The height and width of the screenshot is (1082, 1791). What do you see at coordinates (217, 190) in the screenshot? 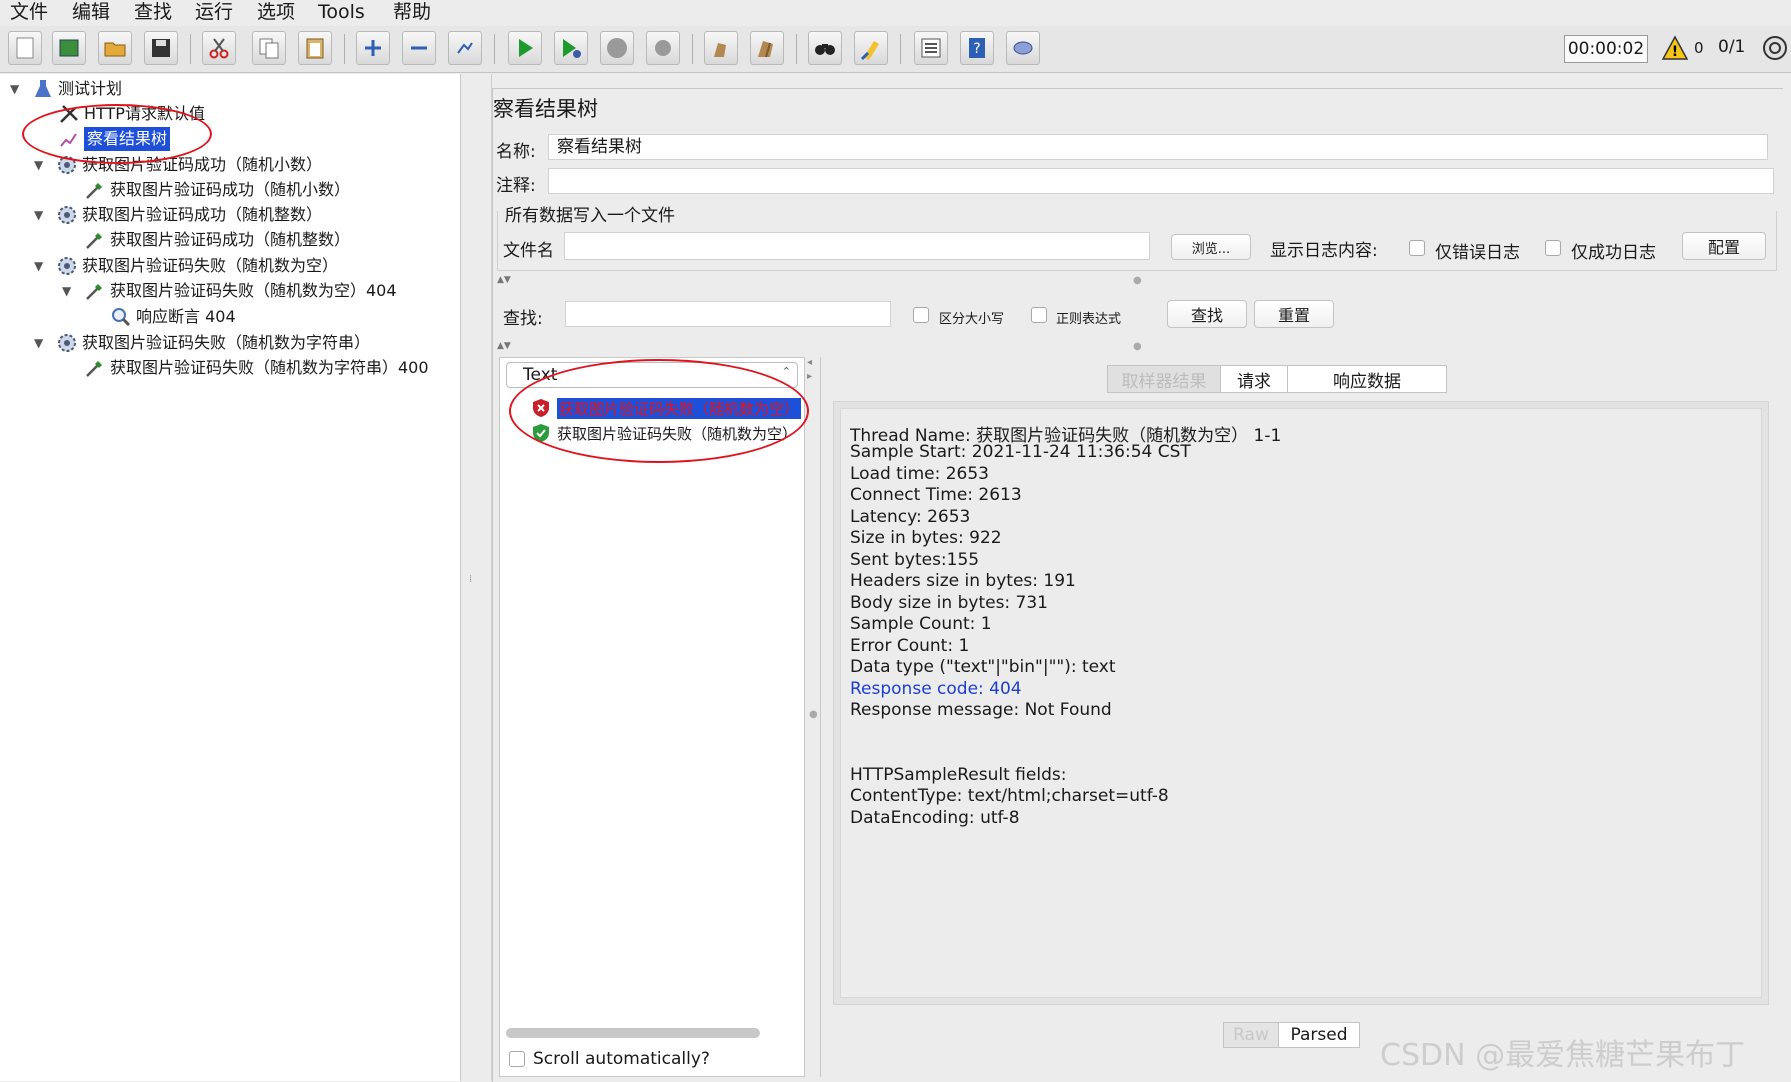
I see `tree-item-sampler: 获取图片验证码成功（随机小数）` at bounding box center [217, 190].